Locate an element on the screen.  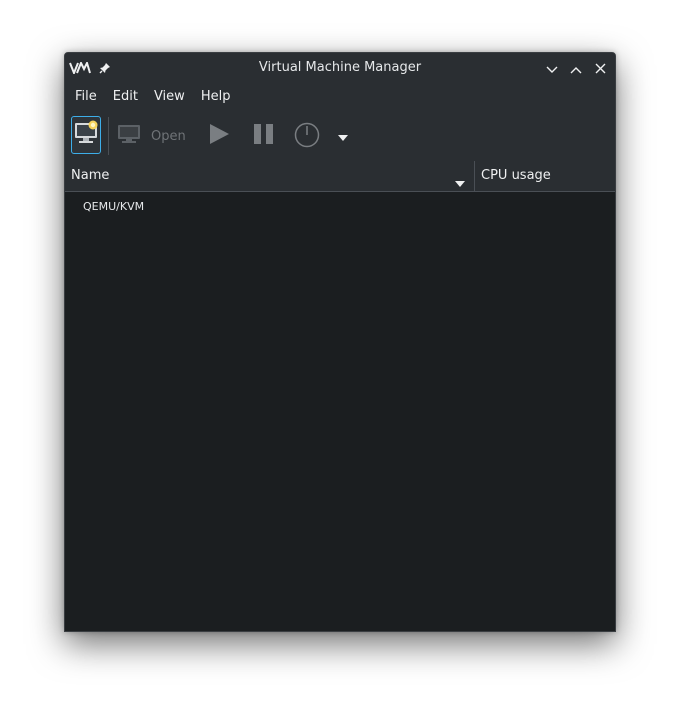
menu-view: View is located at coordinates (169, 96).